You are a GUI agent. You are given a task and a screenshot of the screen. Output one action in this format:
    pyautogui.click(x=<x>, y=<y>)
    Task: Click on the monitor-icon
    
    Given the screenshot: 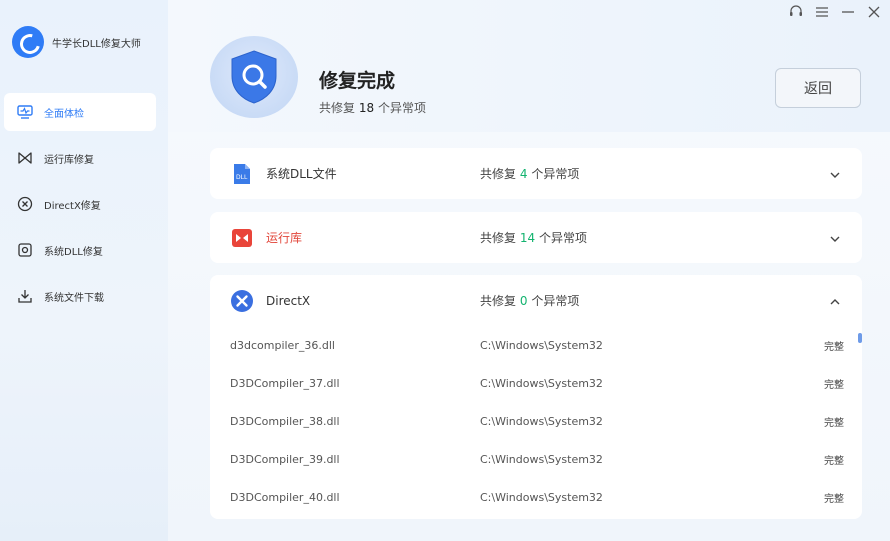 What is the action you would take?
    pyautogui.click(x=25, y=112)
    